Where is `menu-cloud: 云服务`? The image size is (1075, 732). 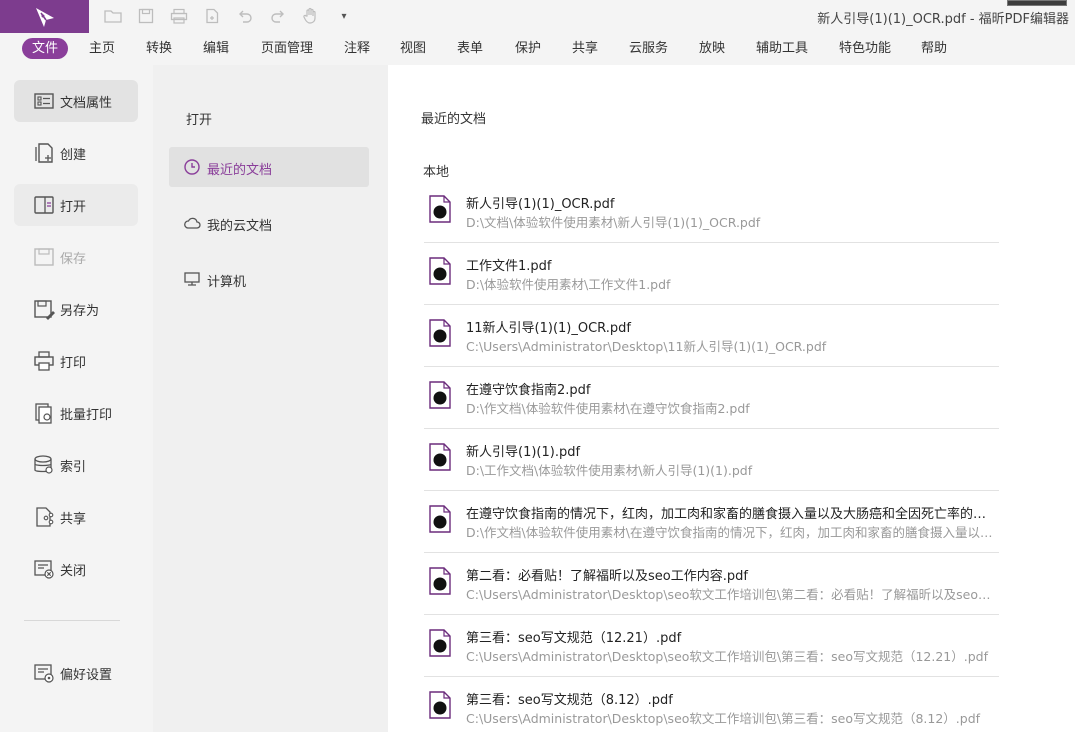
menu-cloud: 云服务 is located at coordinates (648, 48).